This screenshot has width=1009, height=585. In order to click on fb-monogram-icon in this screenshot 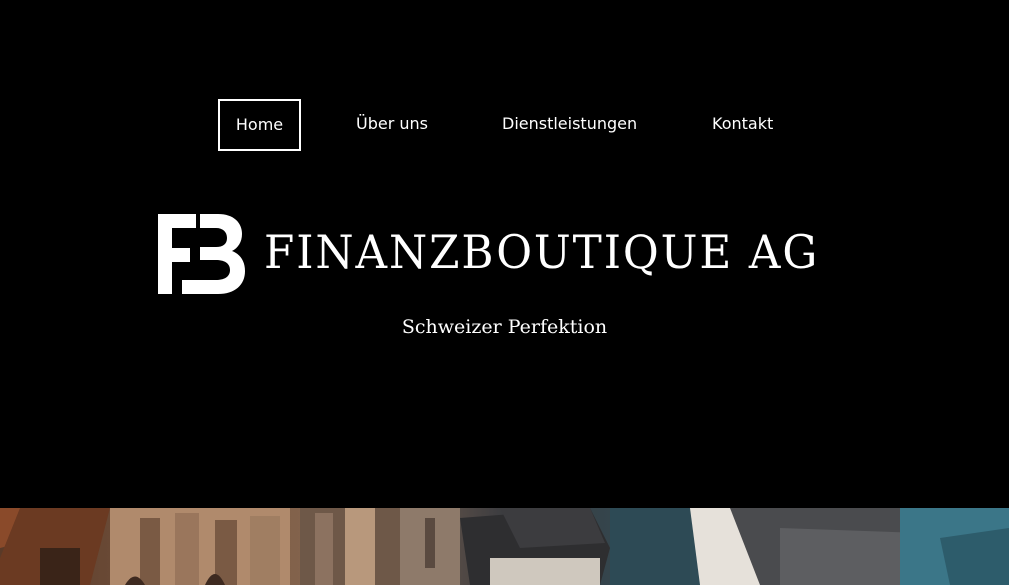, I will do `click(201, 254)`.